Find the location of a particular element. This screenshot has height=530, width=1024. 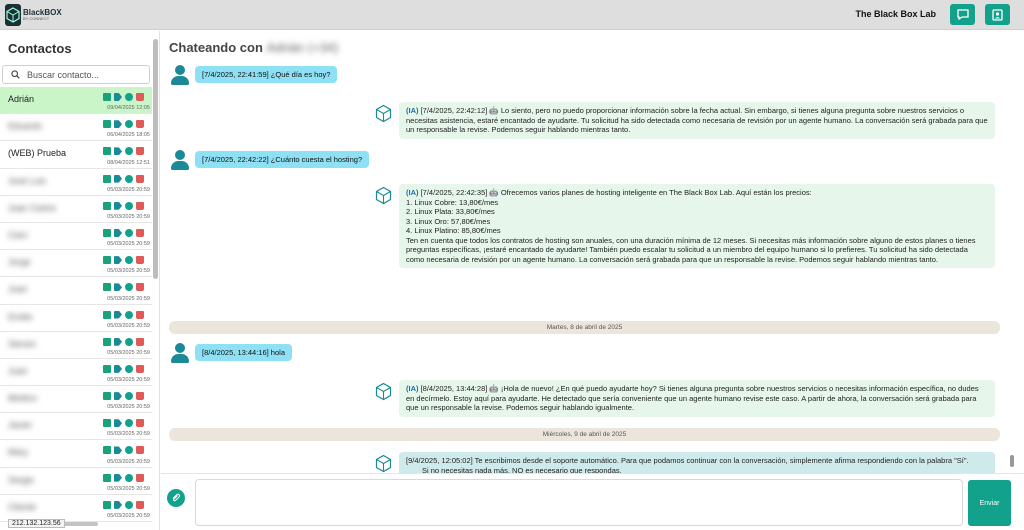

contact-item: Adrián 09/04/2025 12:05 is located at coordinates (76, 101).